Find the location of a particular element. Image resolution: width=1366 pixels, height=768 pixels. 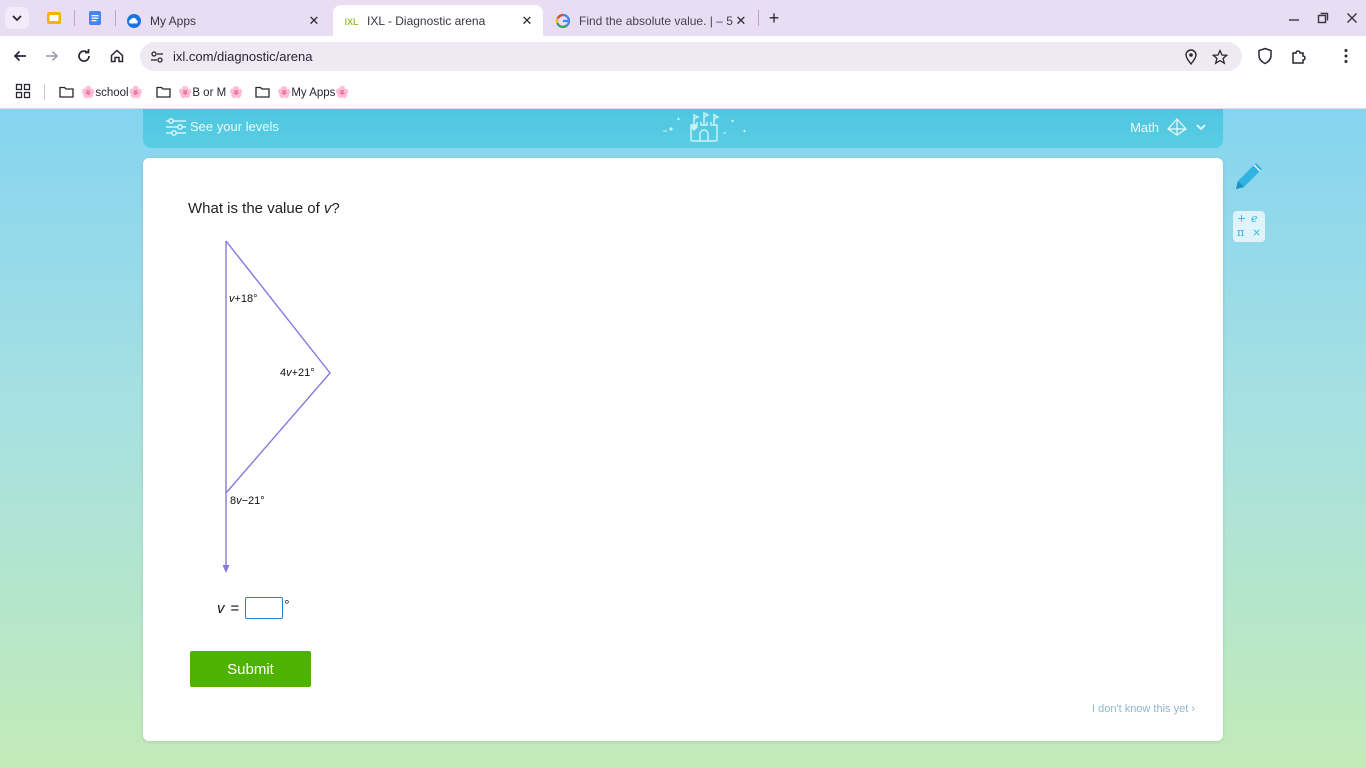

reload-button is located at coordinates (84, 56).